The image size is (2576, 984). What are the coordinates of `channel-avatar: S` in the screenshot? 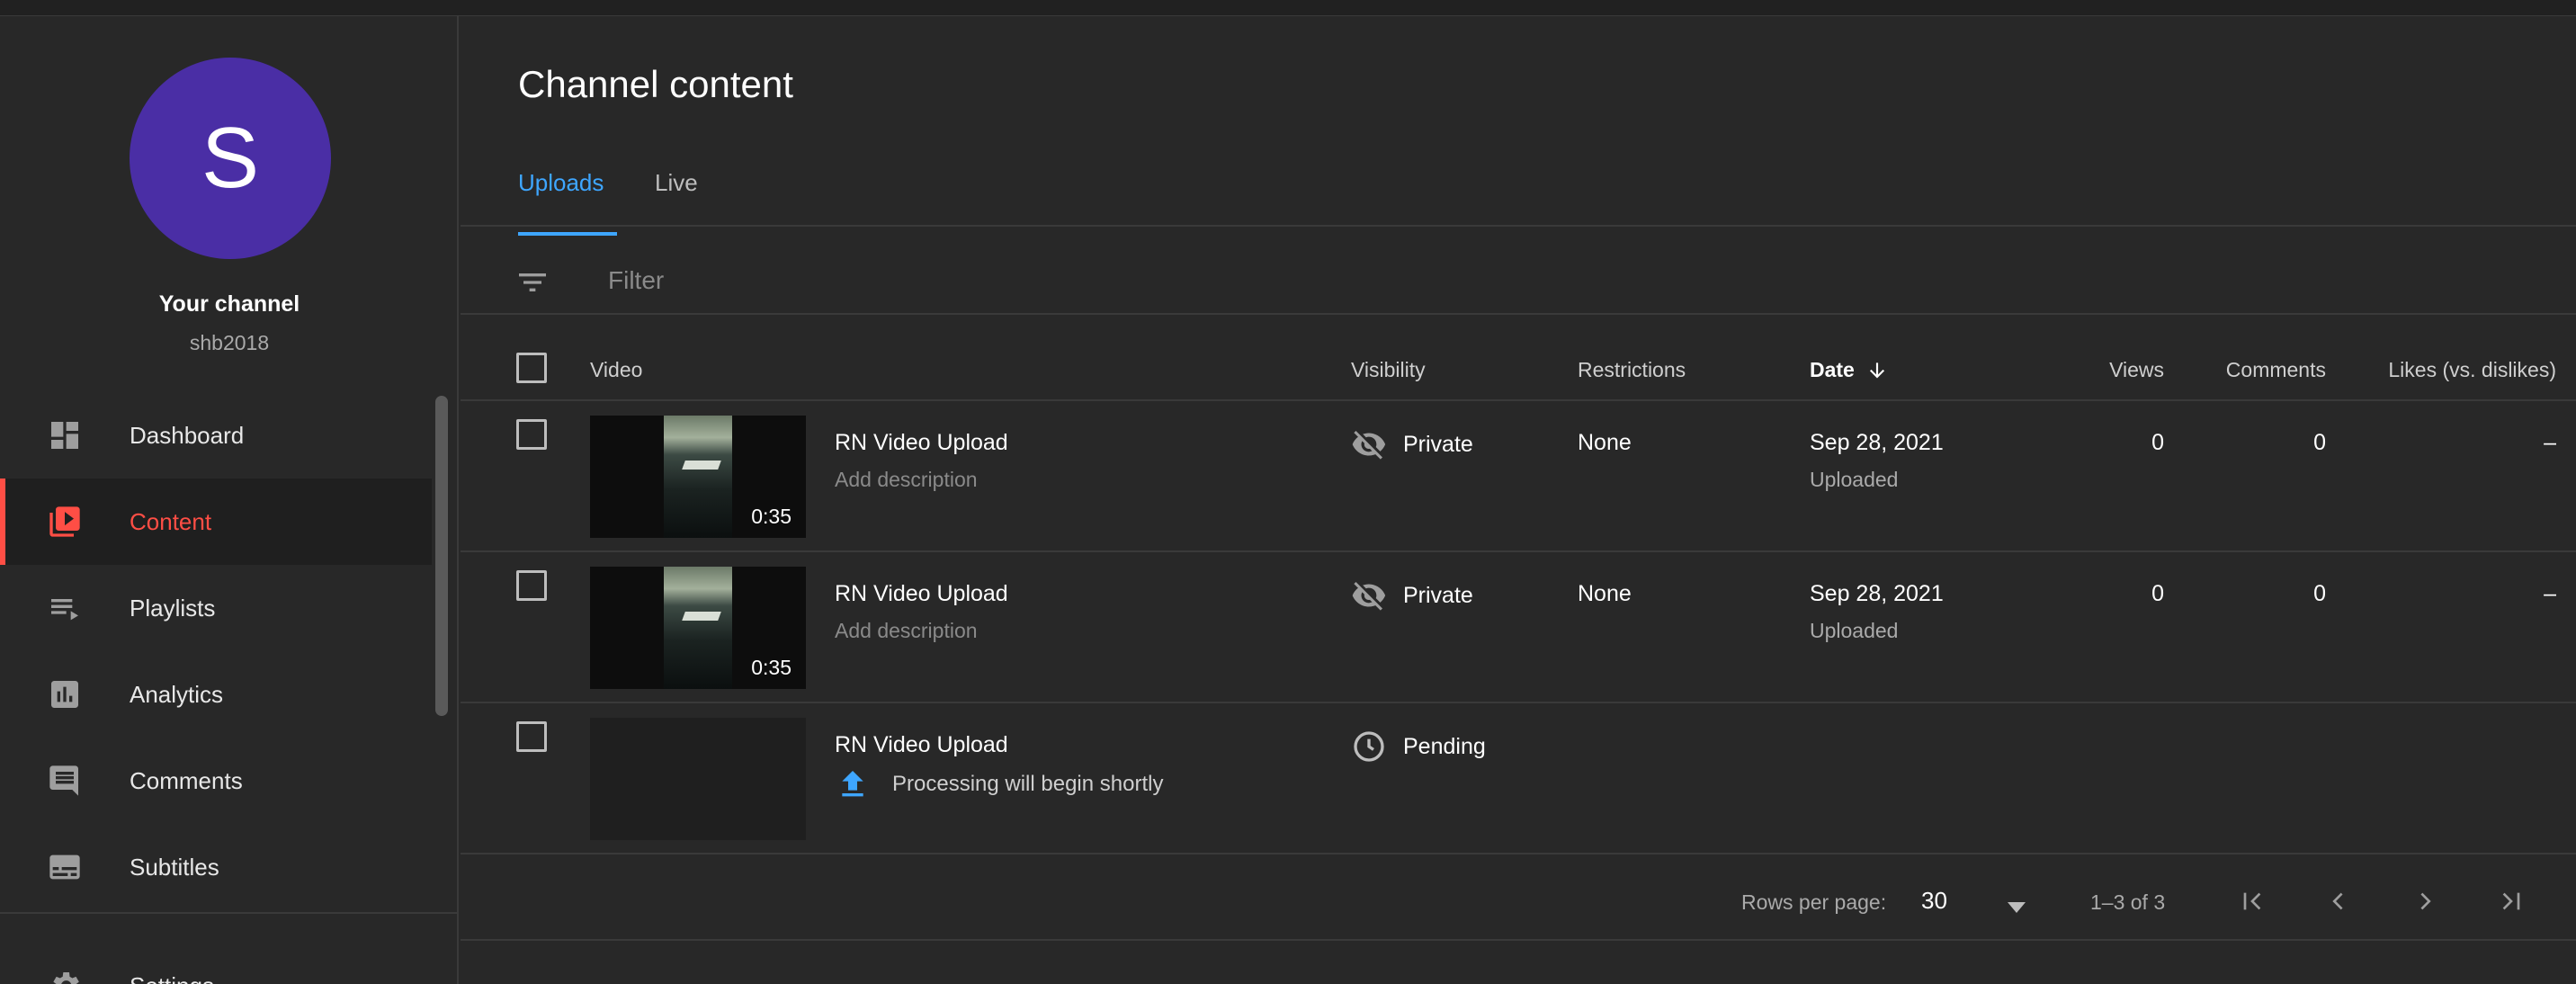 It's located at (230, 158).